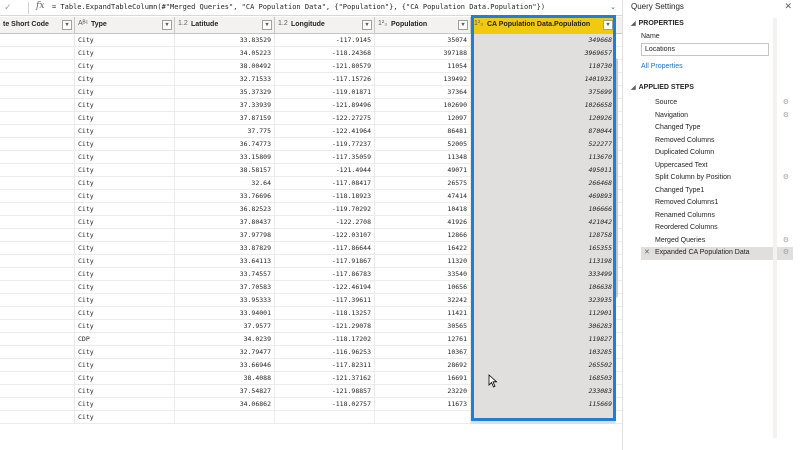 Image resolution: width=800 pixels, height=450 pixels. I want to click on table-row: City 33.74557 -117.86783 33540 333499, so click(311, 274).